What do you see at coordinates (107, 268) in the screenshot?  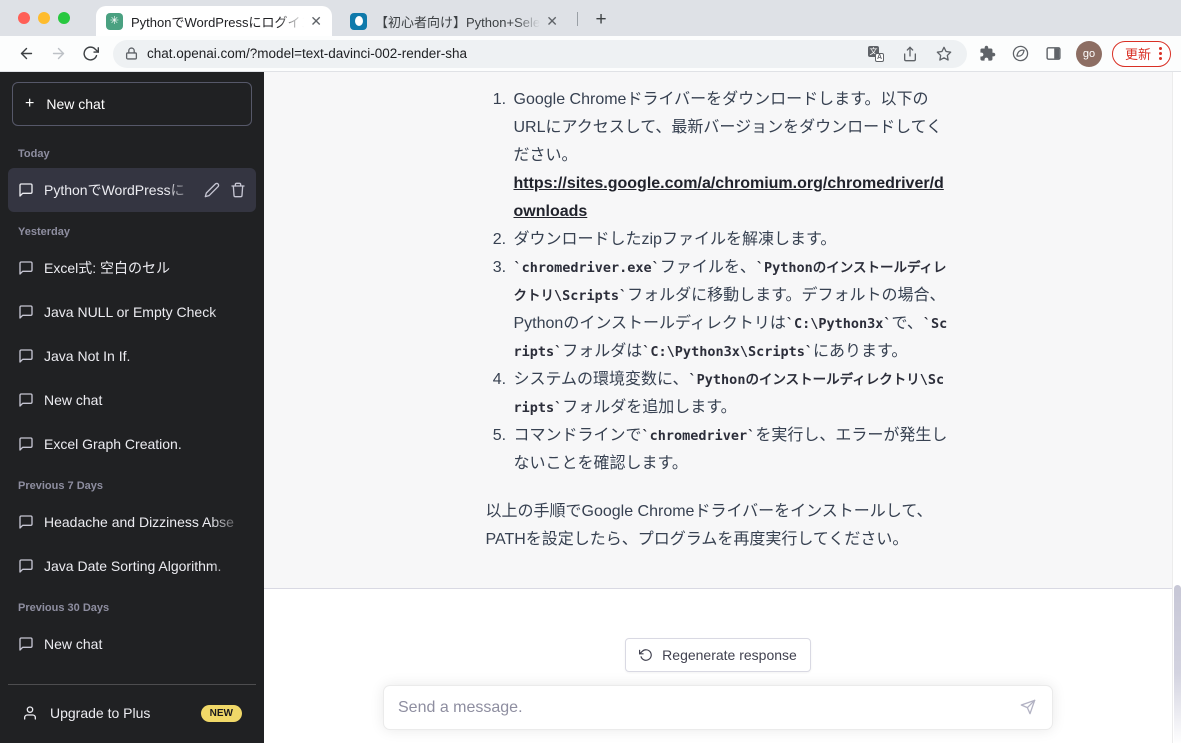 I see `chat-item-label: Excel式: 空白のセル` at bounding box center [107, 268].